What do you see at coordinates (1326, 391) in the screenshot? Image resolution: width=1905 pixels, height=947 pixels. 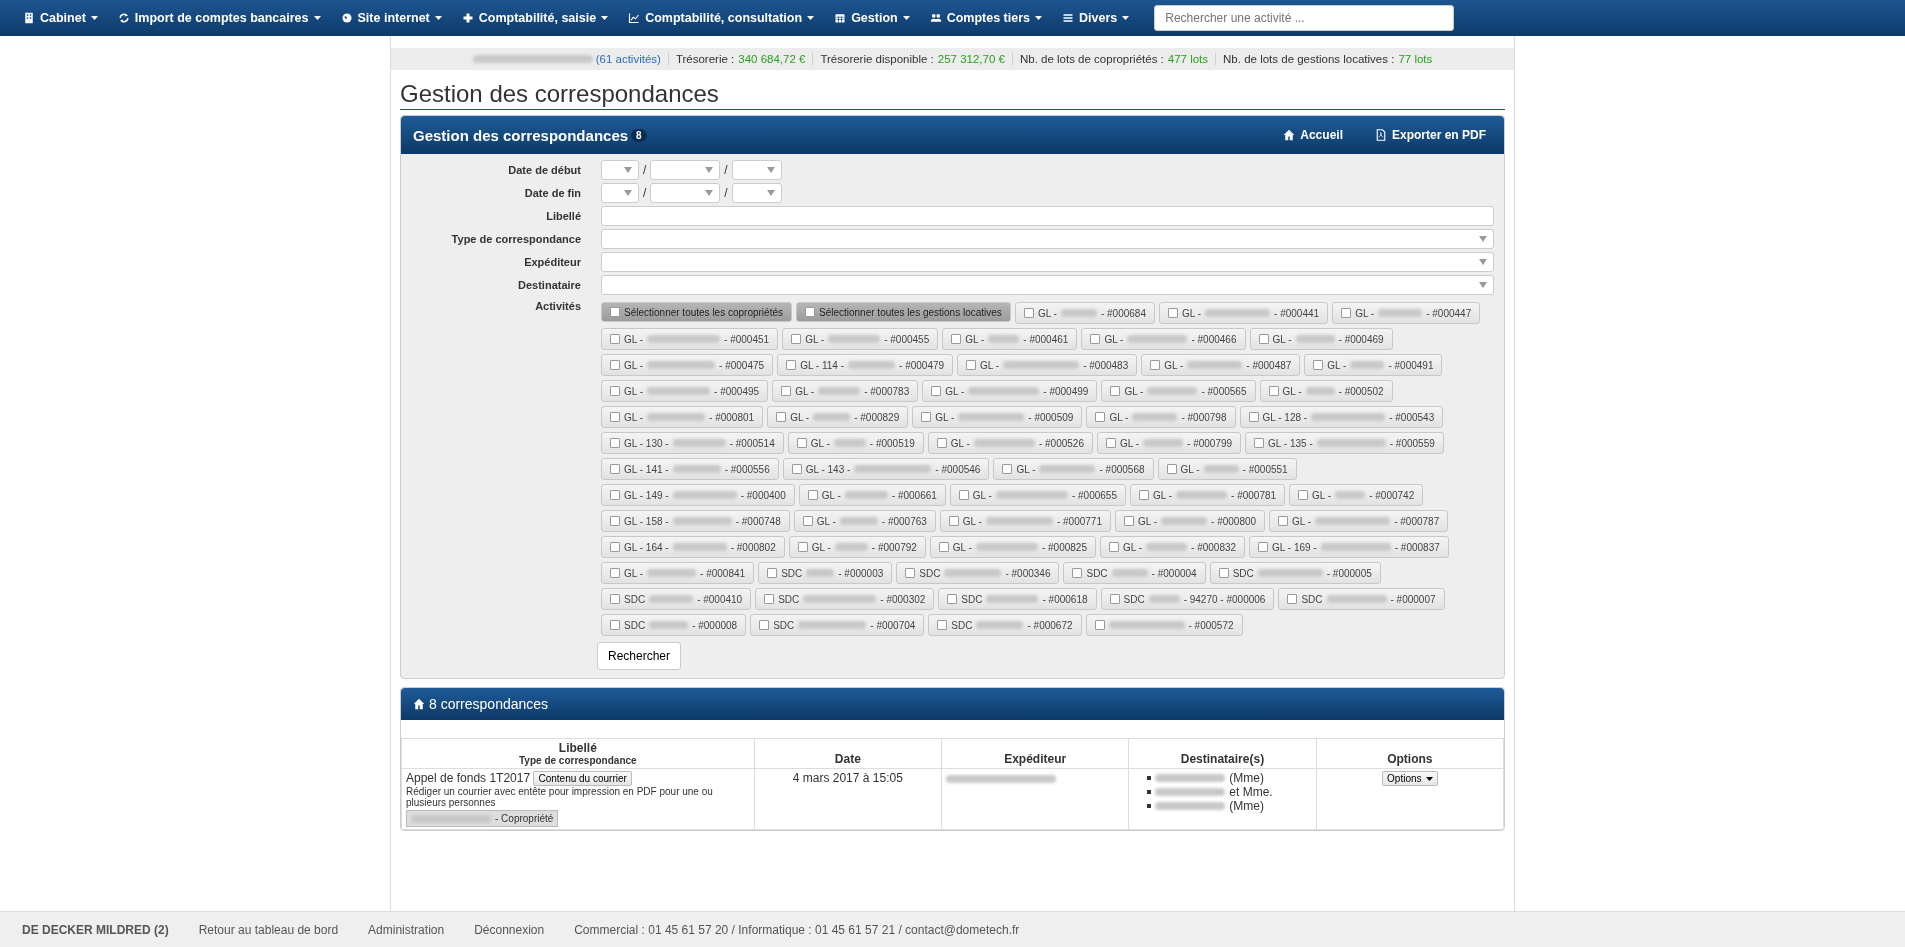 I see `activity-chip: GL - - #000502` at bounding box center [1326, 391].